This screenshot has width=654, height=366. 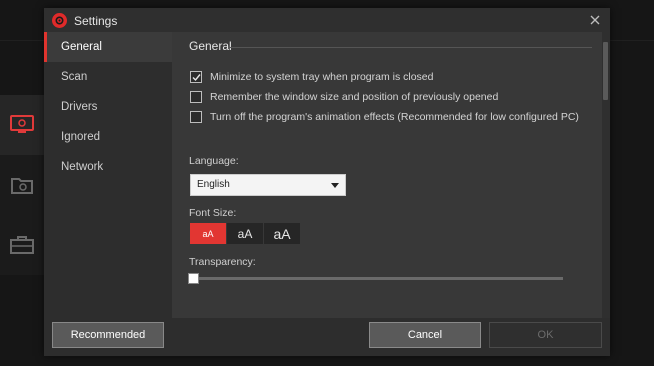 I want to click on camera-folder-icon, so click(x=22, y=186).